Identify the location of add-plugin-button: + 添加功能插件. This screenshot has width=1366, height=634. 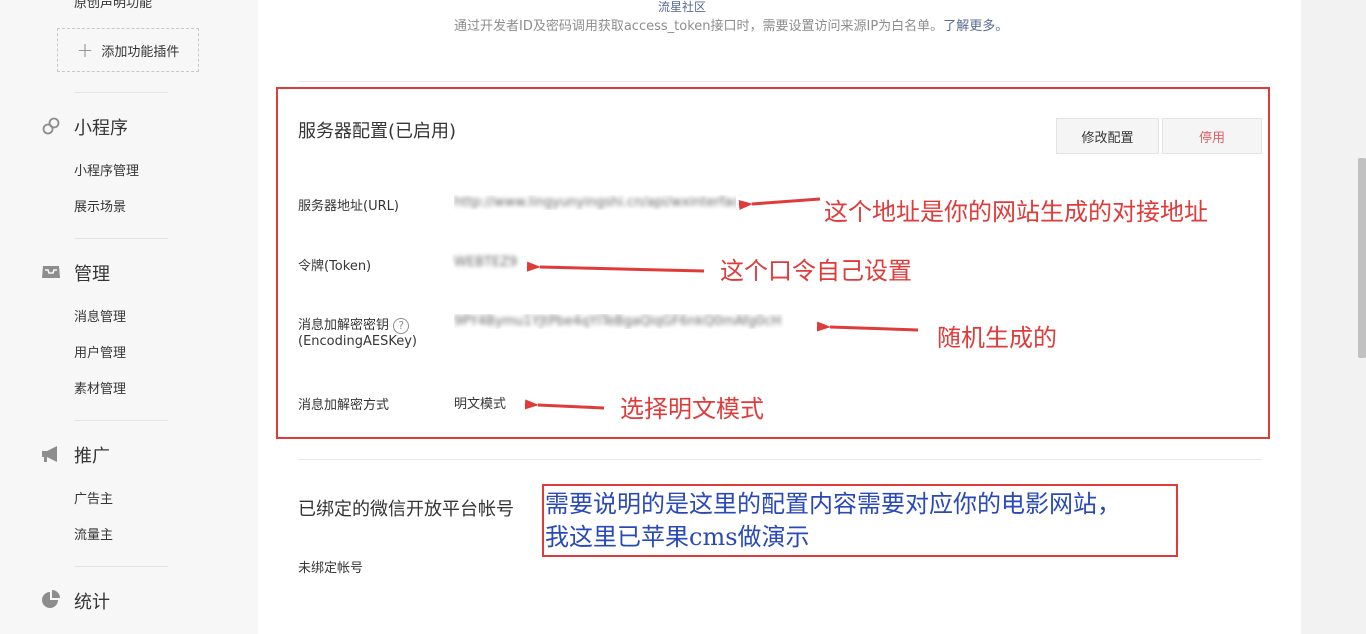
(128, 50).